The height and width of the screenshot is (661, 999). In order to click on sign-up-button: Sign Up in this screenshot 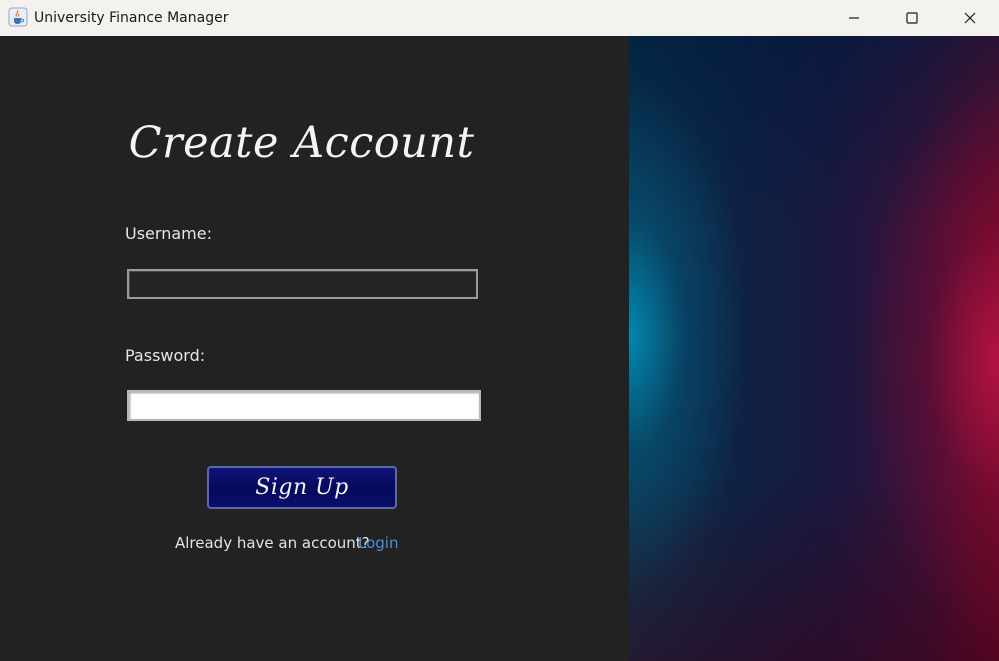, I will do `click(302, 487)`.